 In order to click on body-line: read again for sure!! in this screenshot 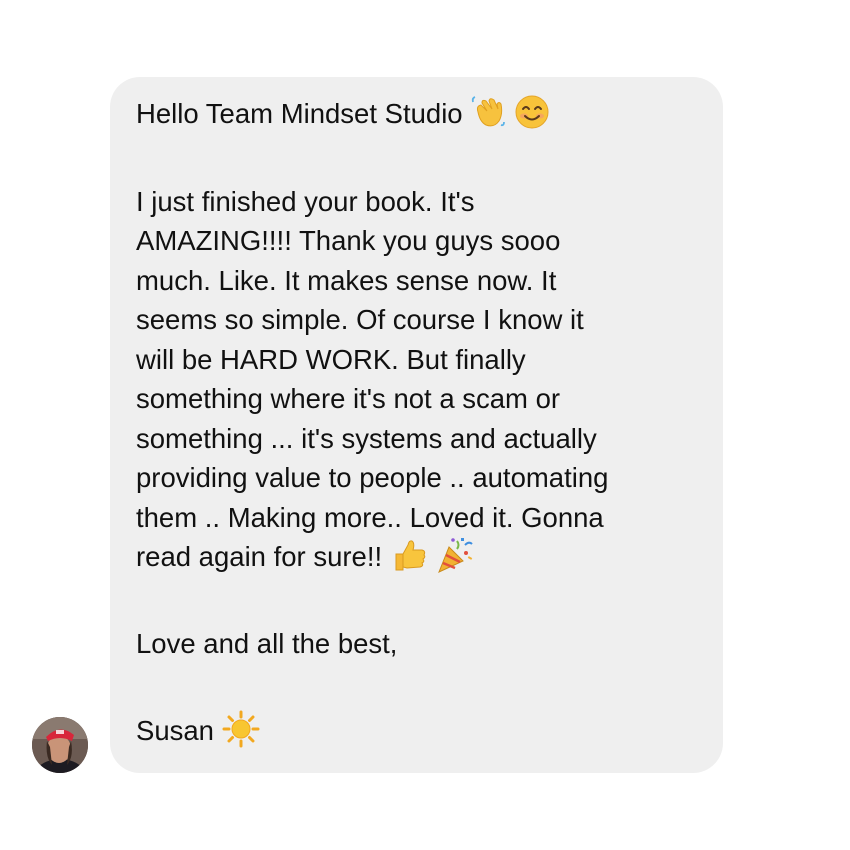, I will do `click(259, 556)`.